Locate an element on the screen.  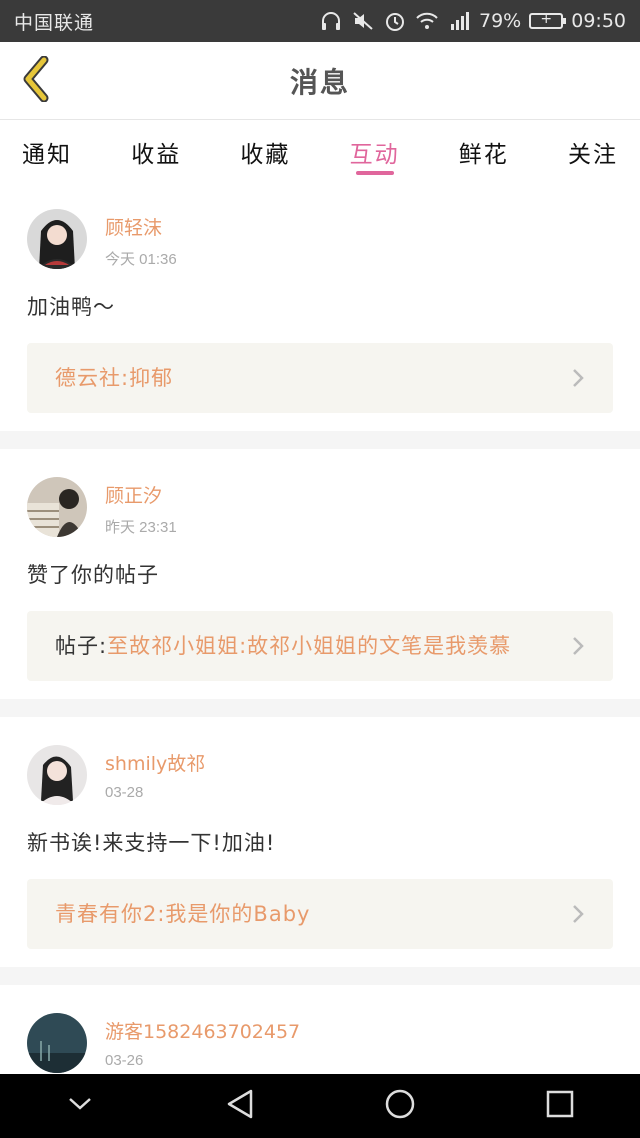
tab-label: 通知 is located at coordinates (47, 155).